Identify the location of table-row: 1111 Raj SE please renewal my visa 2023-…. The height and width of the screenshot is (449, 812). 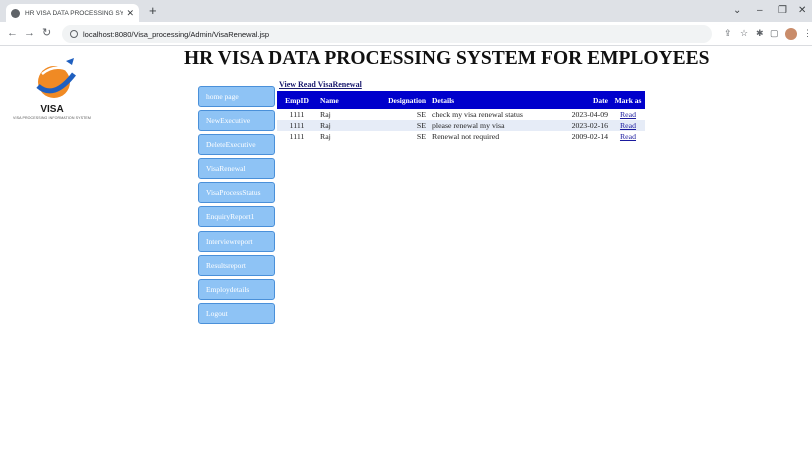
(461, 125).